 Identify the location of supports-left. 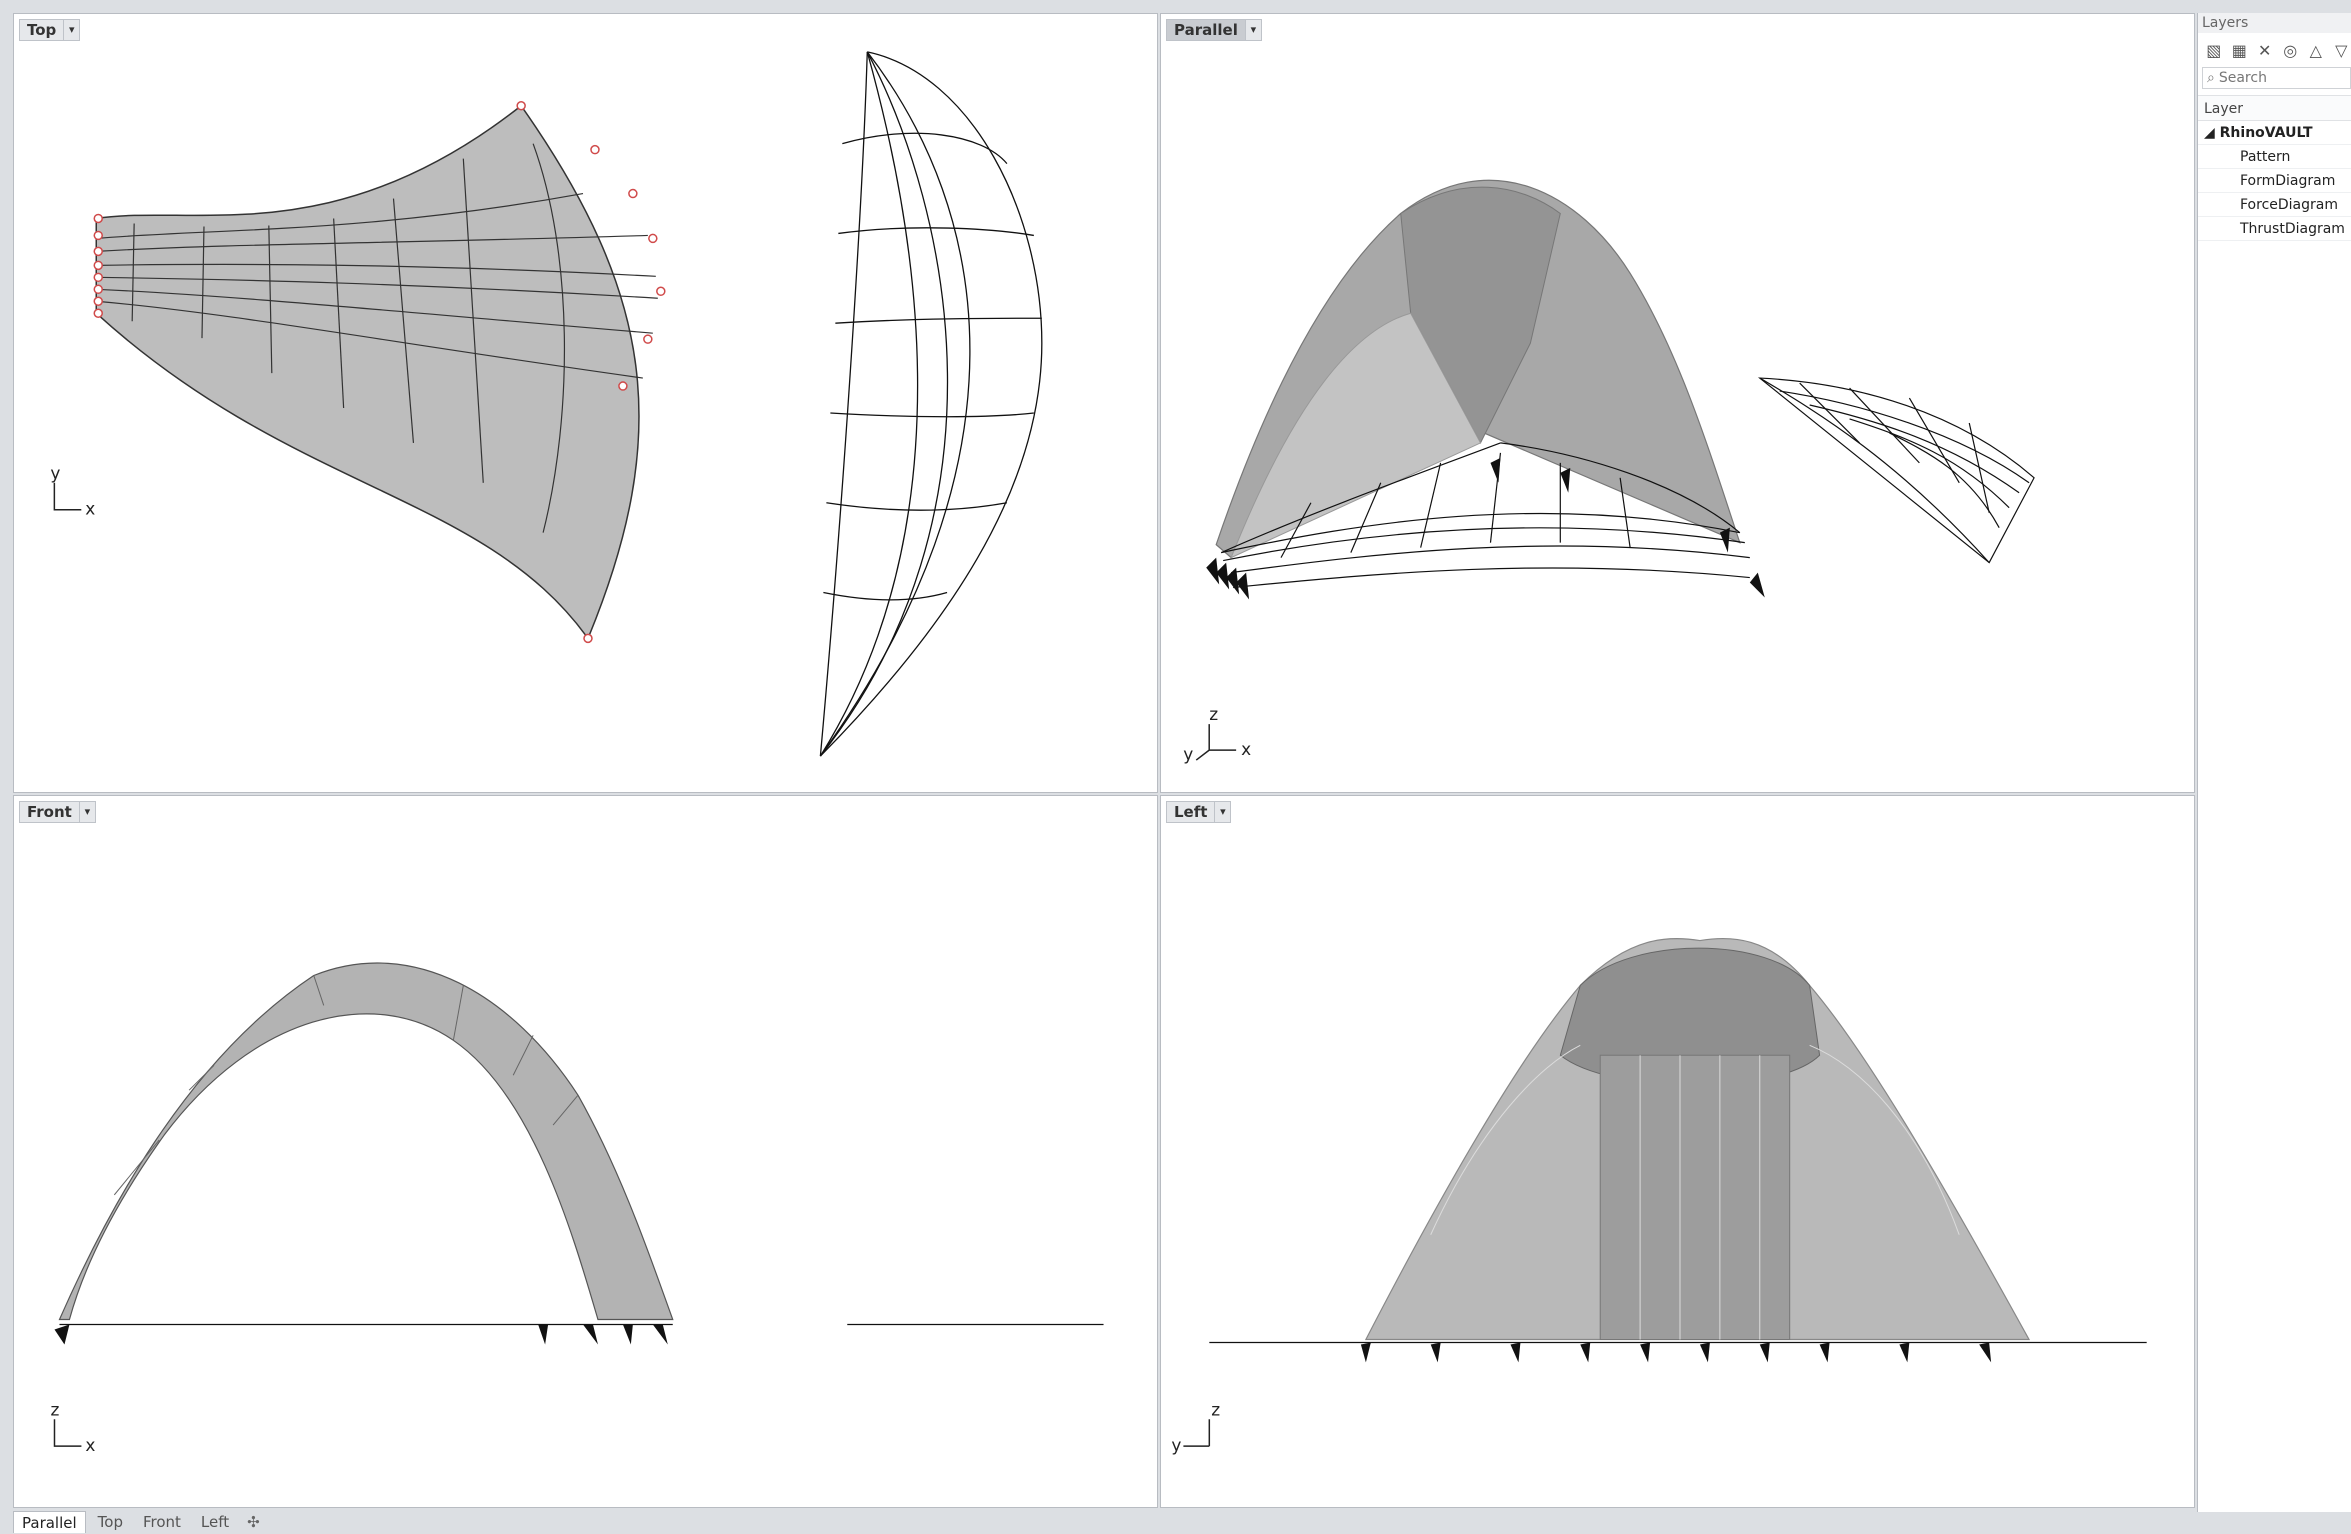
(1676, 1352).